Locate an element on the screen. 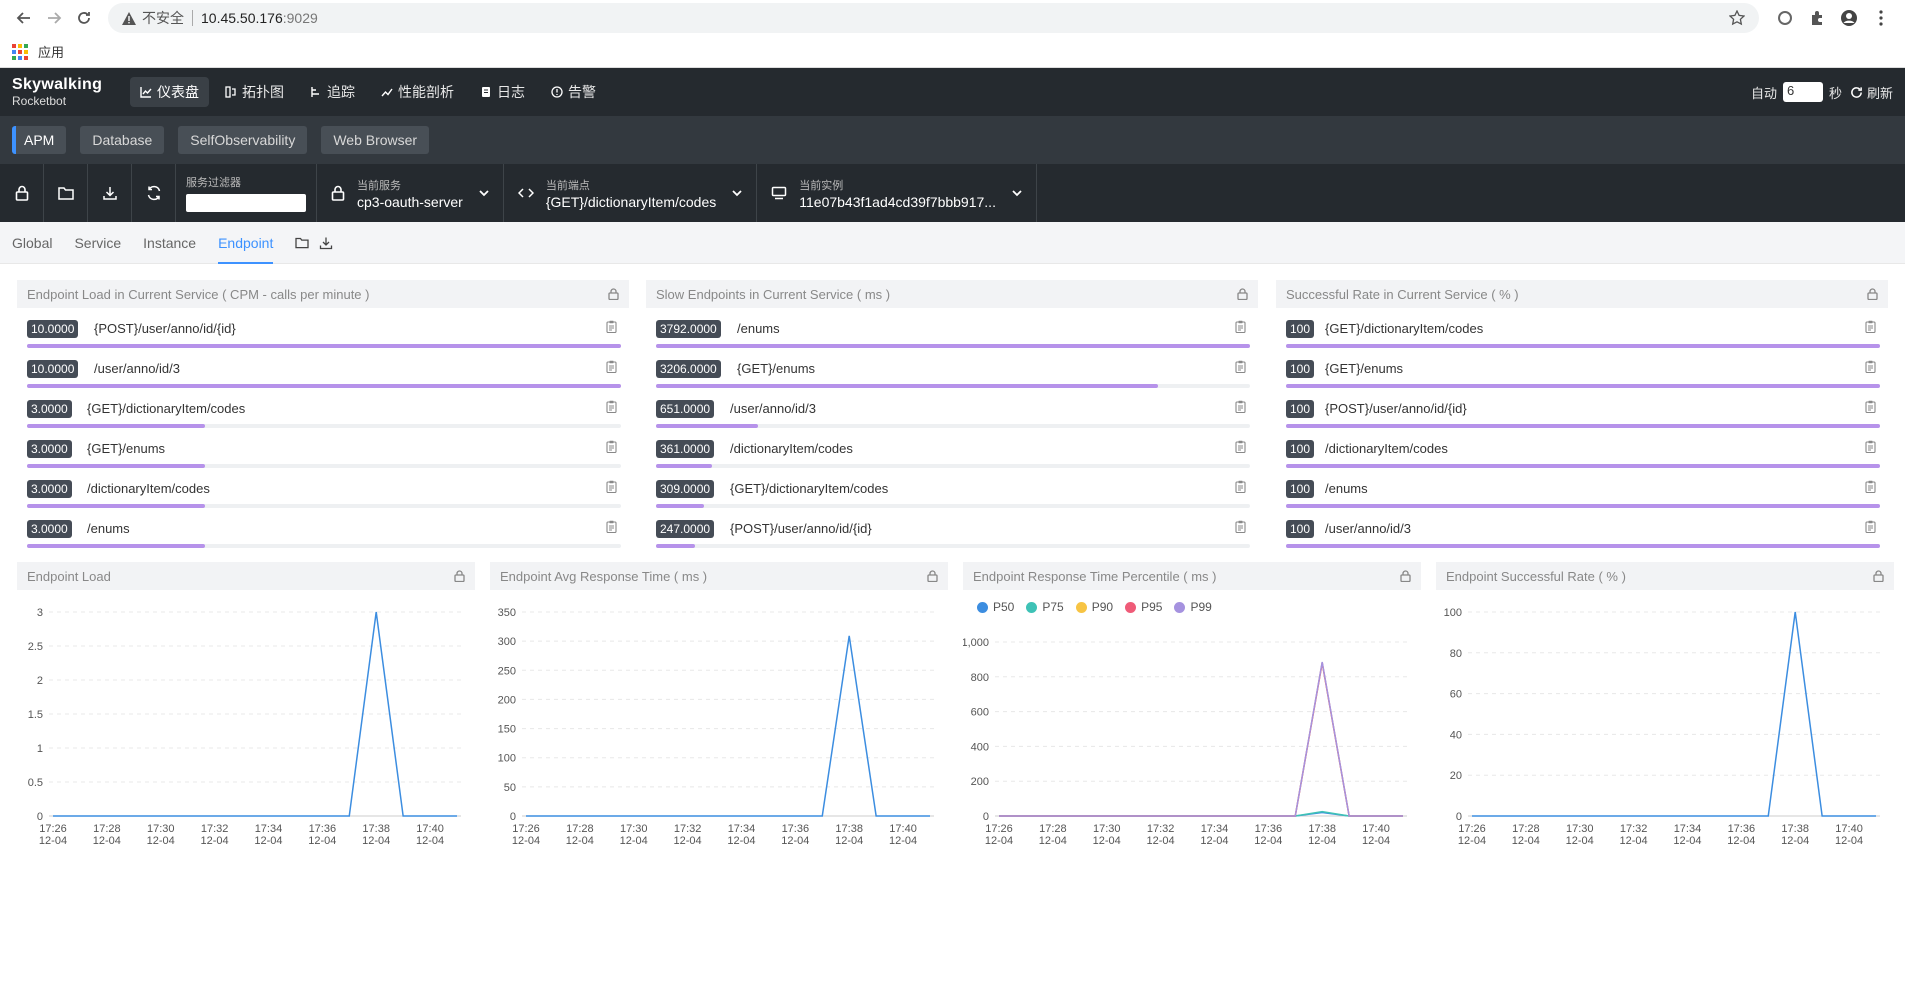 The width and height of the screenshot is (1905, 986). layer-tab-web-browser: Web Browser is located at coordinates (375, 140).